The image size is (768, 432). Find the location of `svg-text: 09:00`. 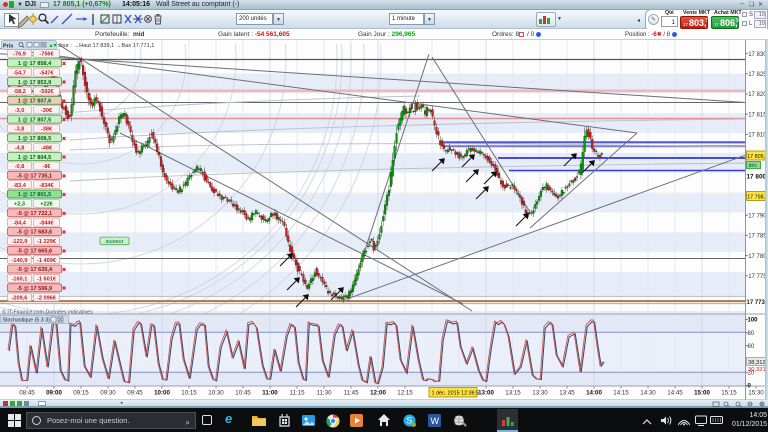

svg-text: 09:00 is located at coordinates (54, 393).